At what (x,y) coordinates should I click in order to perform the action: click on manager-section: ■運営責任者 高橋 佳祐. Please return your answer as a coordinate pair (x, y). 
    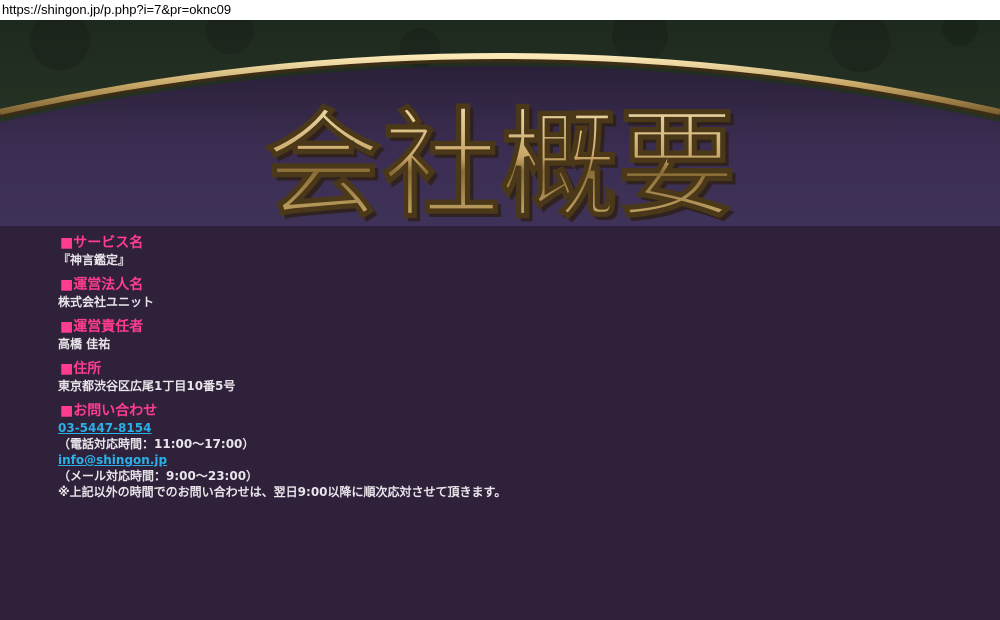
    Looking at the image, I should click on (508, 335).